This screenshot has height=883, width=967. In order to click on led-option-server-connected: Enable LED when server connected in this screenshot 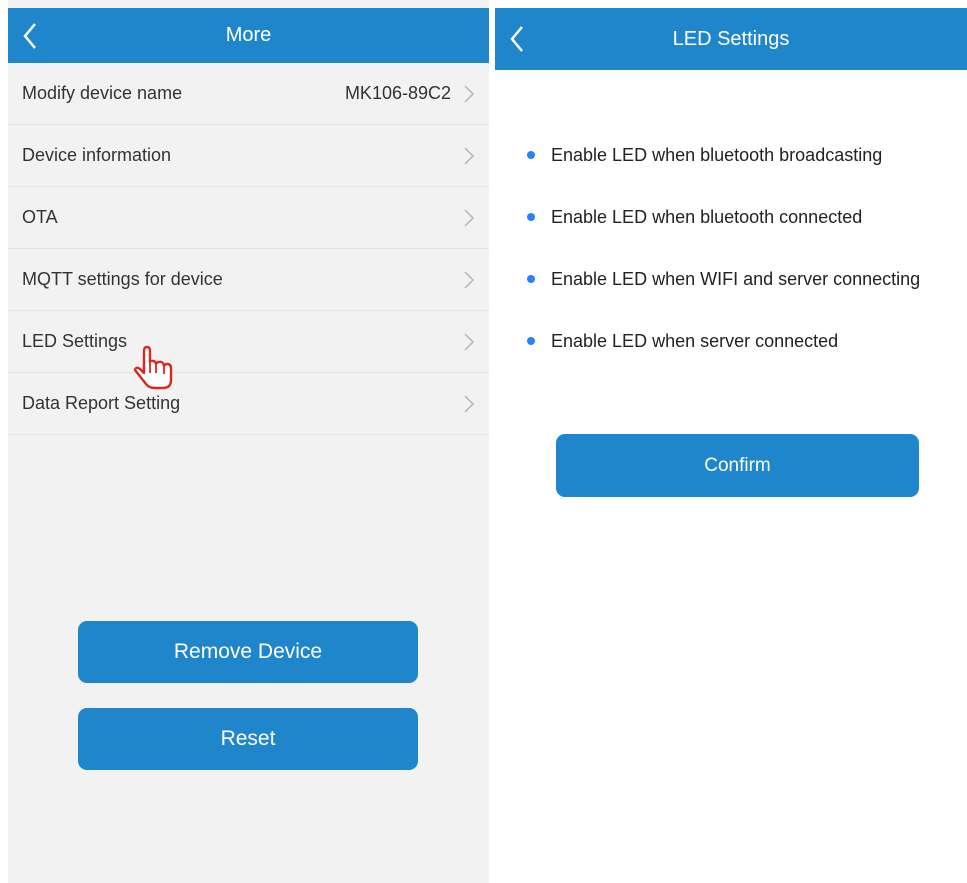, I will do `click(731, 341)`.